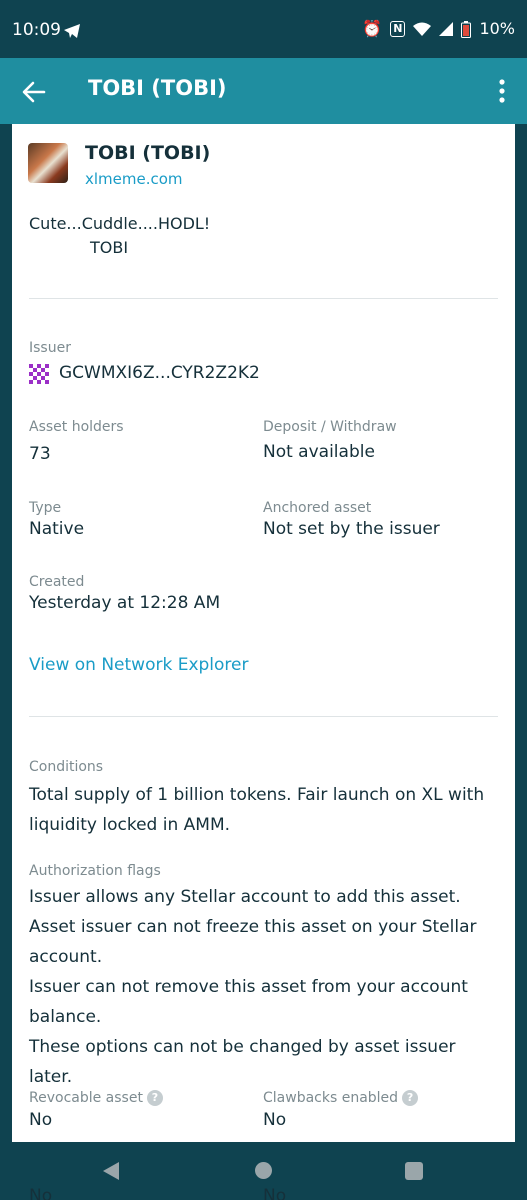 This screenshot has width=527, height=1200. What do you see at coordinates (331, 1098) in the screenshot?
I see `clawback-label: Clawbacks enabled` at bounding box center [331, 1098].